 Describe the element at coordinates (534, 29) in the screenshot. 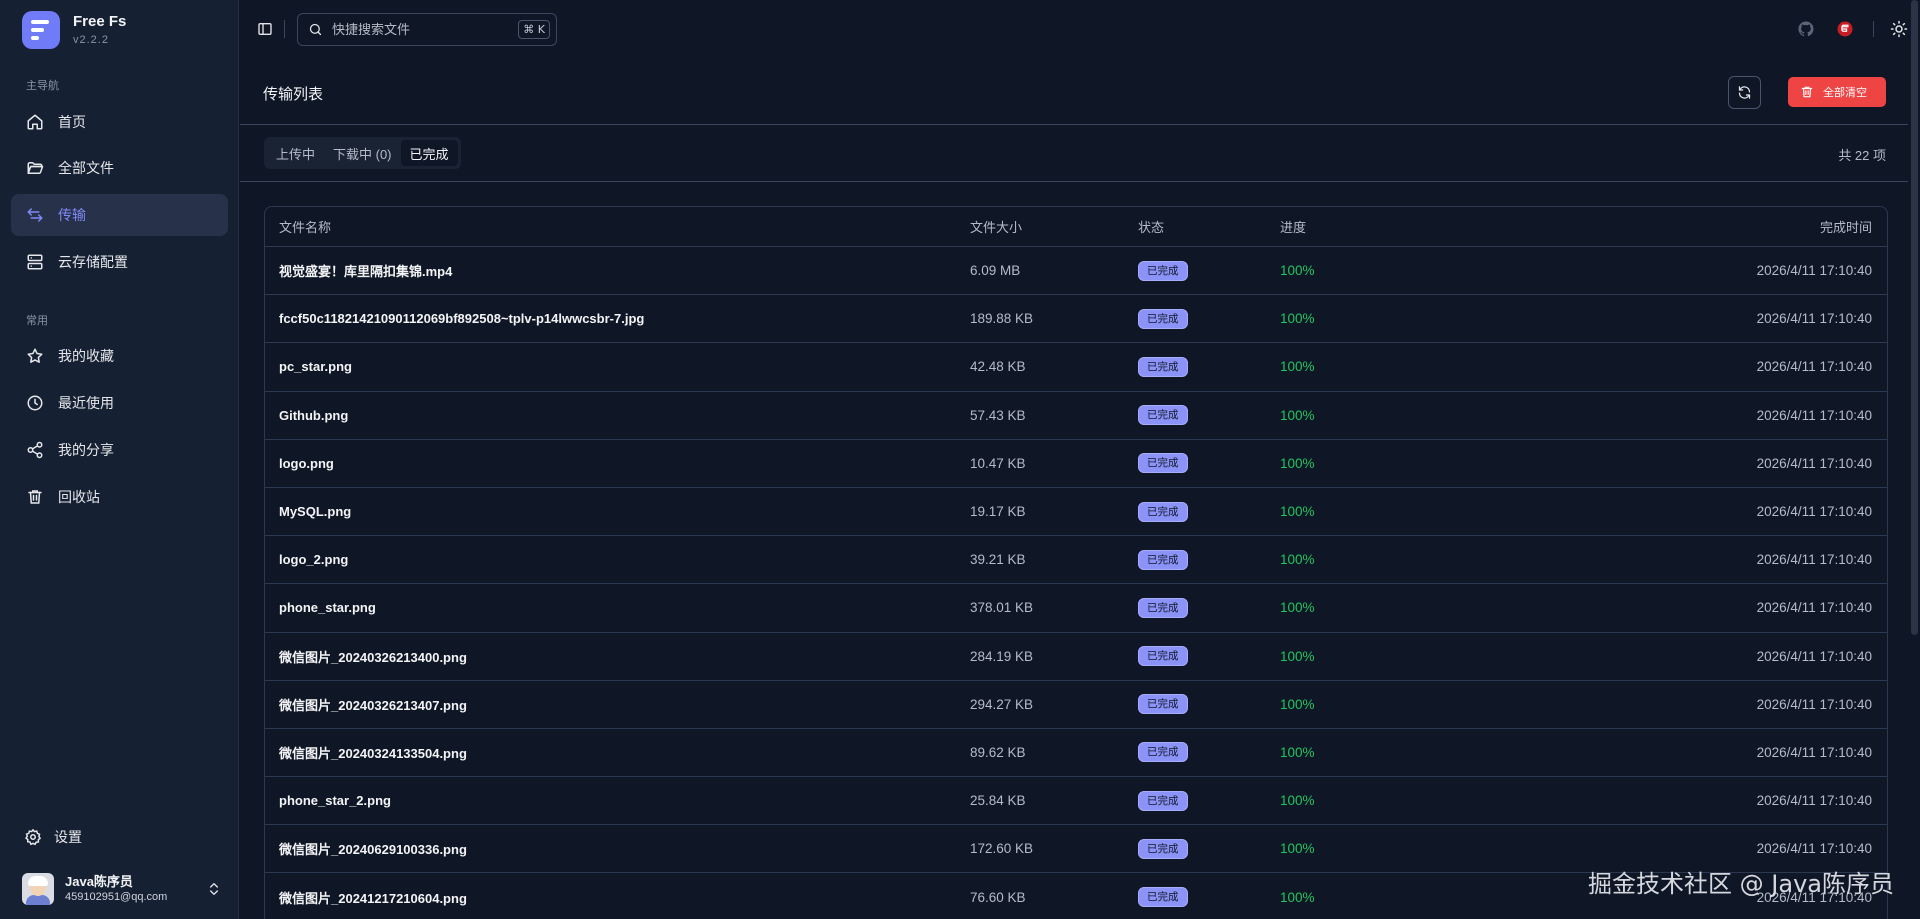

I see `search-shortcut: ⌘ K` at that location.